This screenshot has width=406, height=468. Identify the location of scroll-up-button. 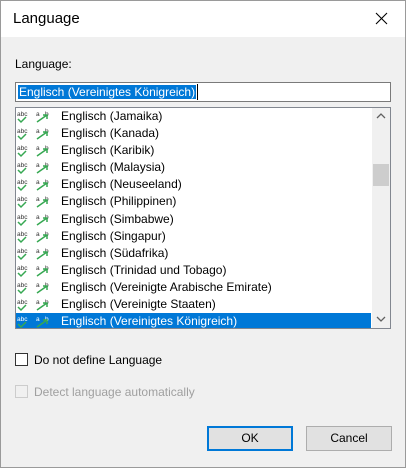
(381, 116).